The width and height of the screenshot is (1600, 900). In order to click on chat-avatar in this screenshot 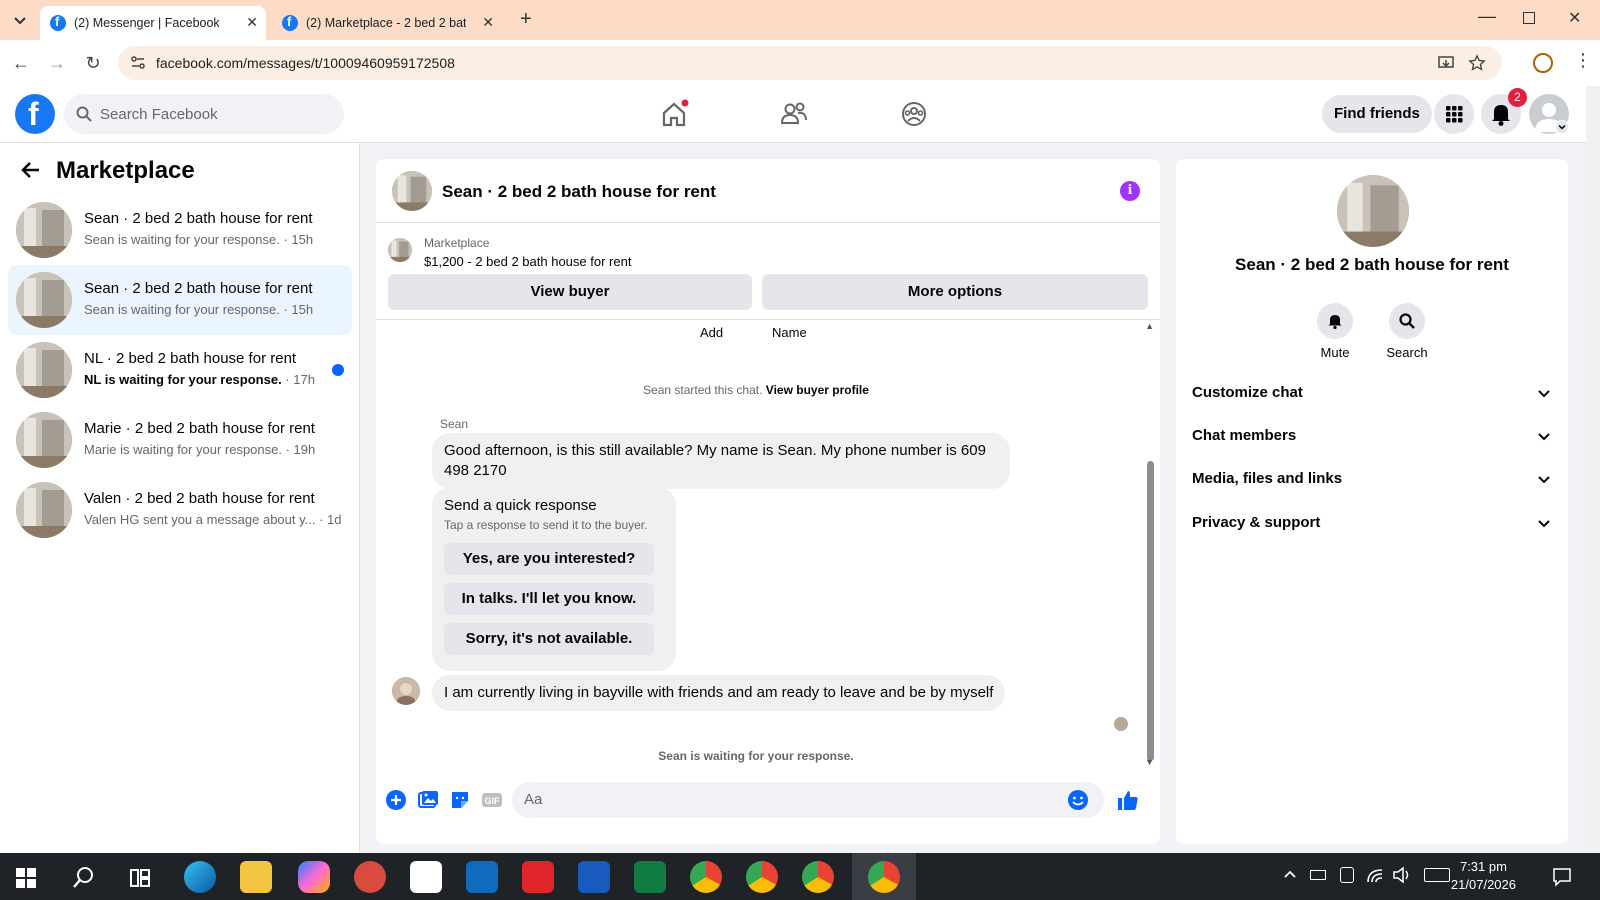, I will do `click(412, 191)`.